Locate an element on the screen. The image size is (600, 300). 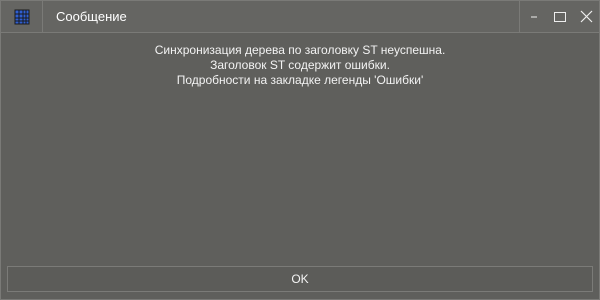
maximize-icon is located at coordinates (560, 16).